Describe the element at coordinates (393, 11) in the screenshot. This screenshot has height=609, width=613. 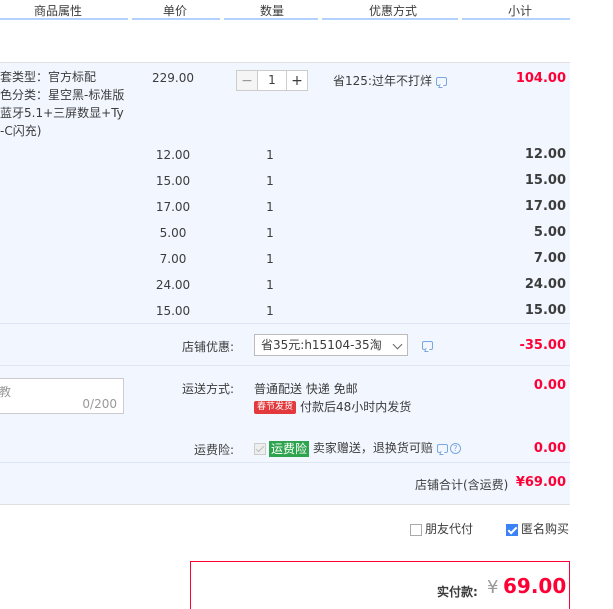
I see `col-promo-header: 优惠方式` at that location.